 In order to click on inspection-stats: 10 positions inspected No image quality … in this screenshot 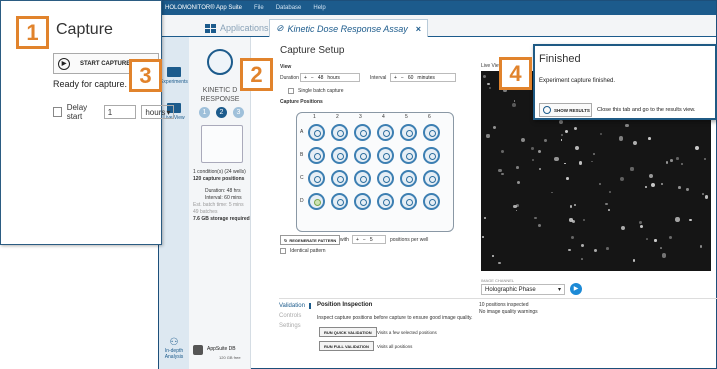, I will do `click(508, 309)`.